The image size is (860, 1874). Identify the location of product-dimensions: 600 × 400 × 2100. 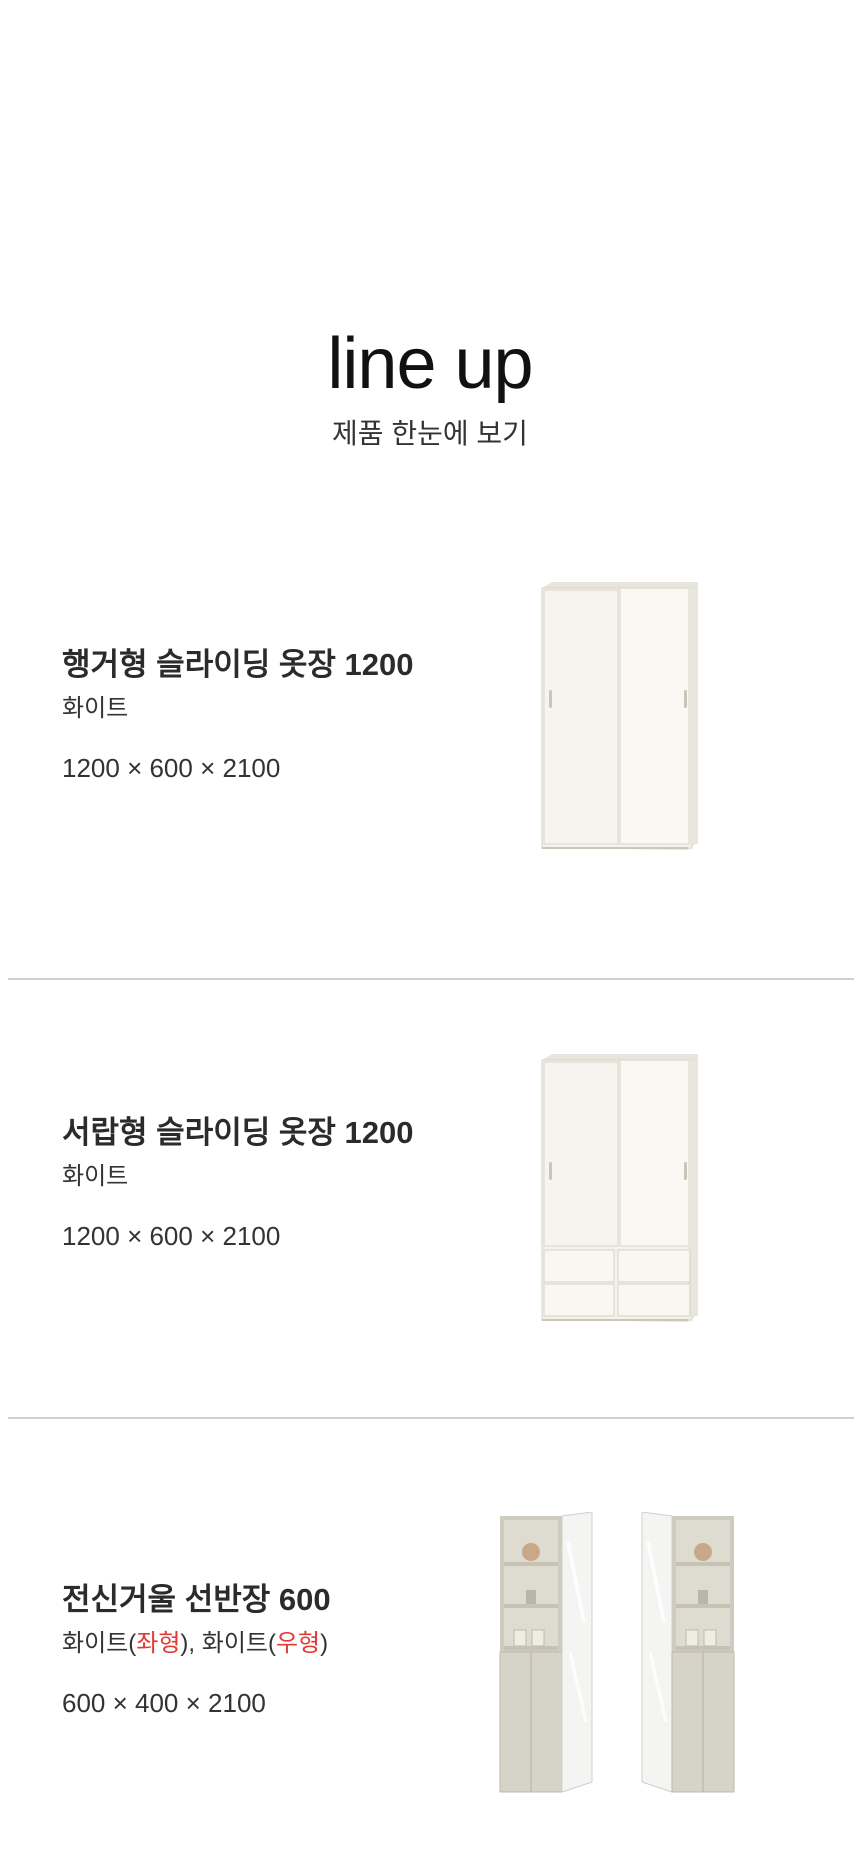
(164, 1703).